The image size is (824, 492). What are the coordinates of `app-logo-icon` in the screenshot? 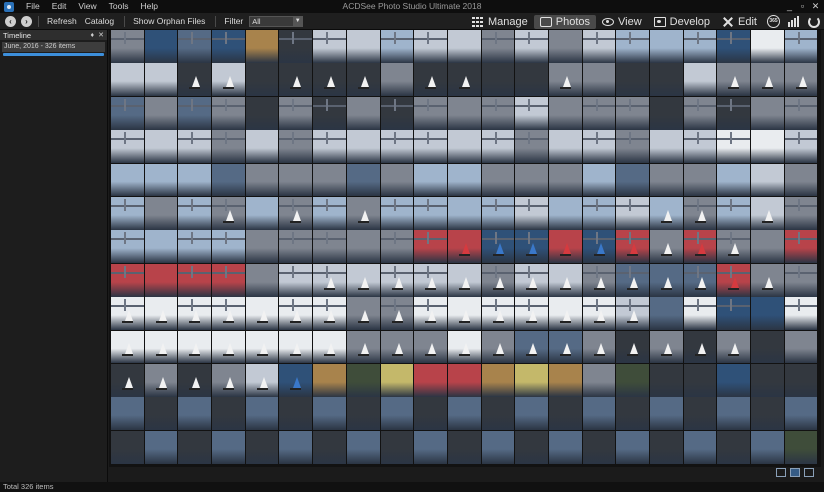 It's located at (9, 6).